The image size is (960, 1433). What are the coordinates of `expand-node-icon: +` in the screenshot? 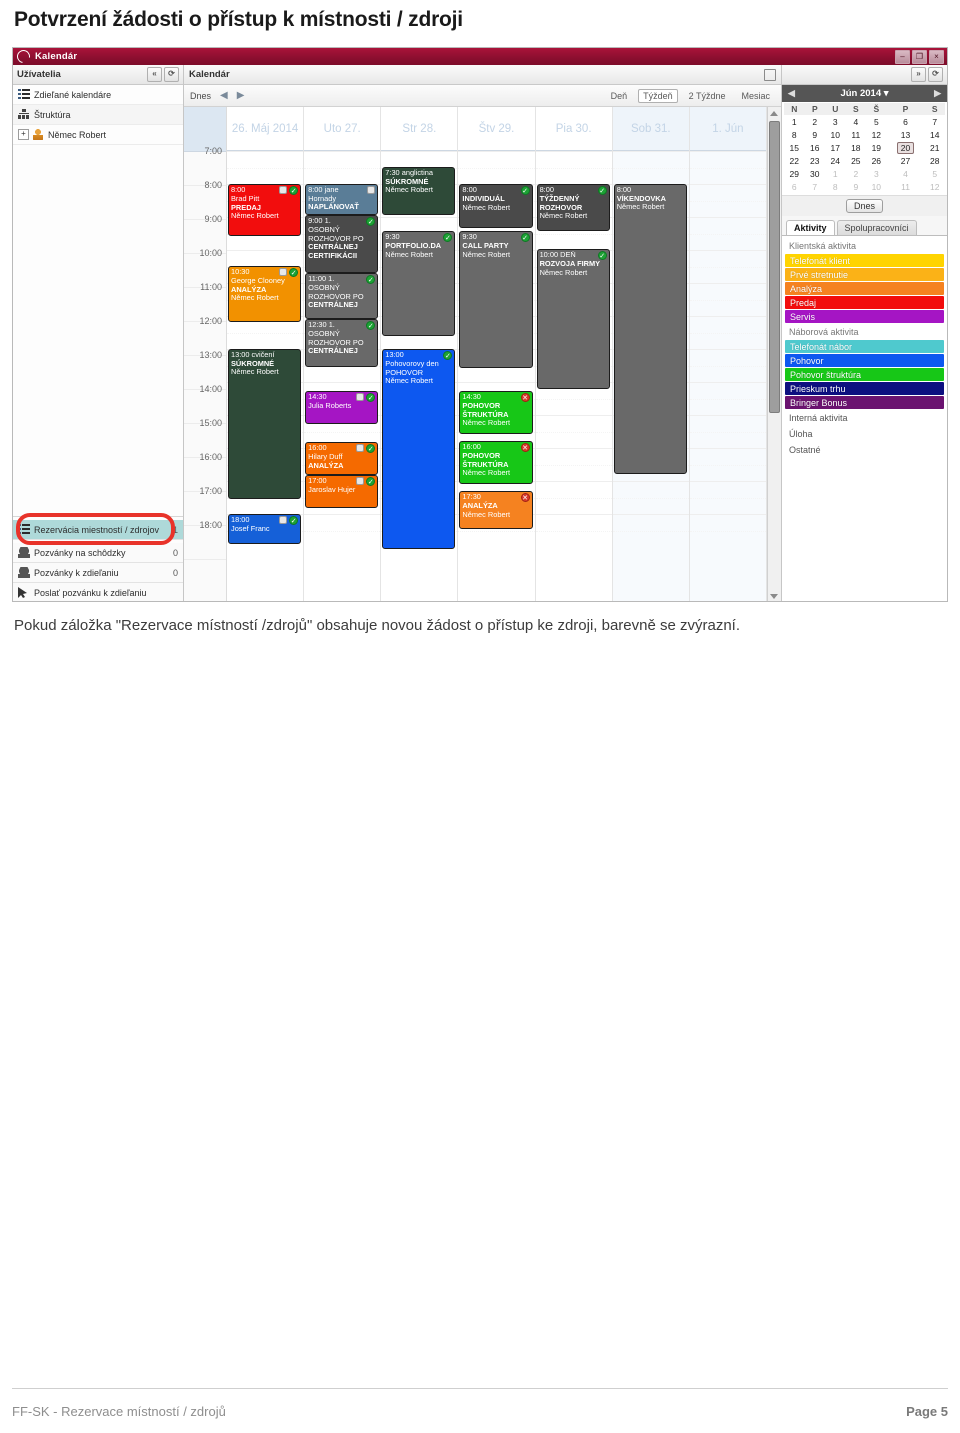 It's located at (23, 134).